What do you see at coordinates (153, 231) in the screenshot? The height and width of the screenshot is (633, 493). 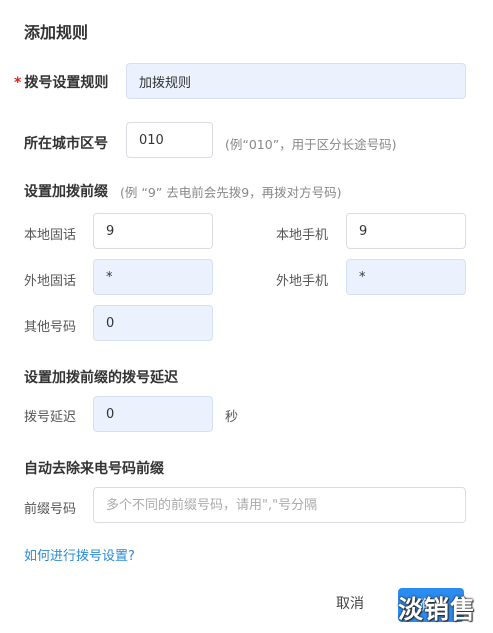 I see `local-landline-input` at bounding box center [153, 231].